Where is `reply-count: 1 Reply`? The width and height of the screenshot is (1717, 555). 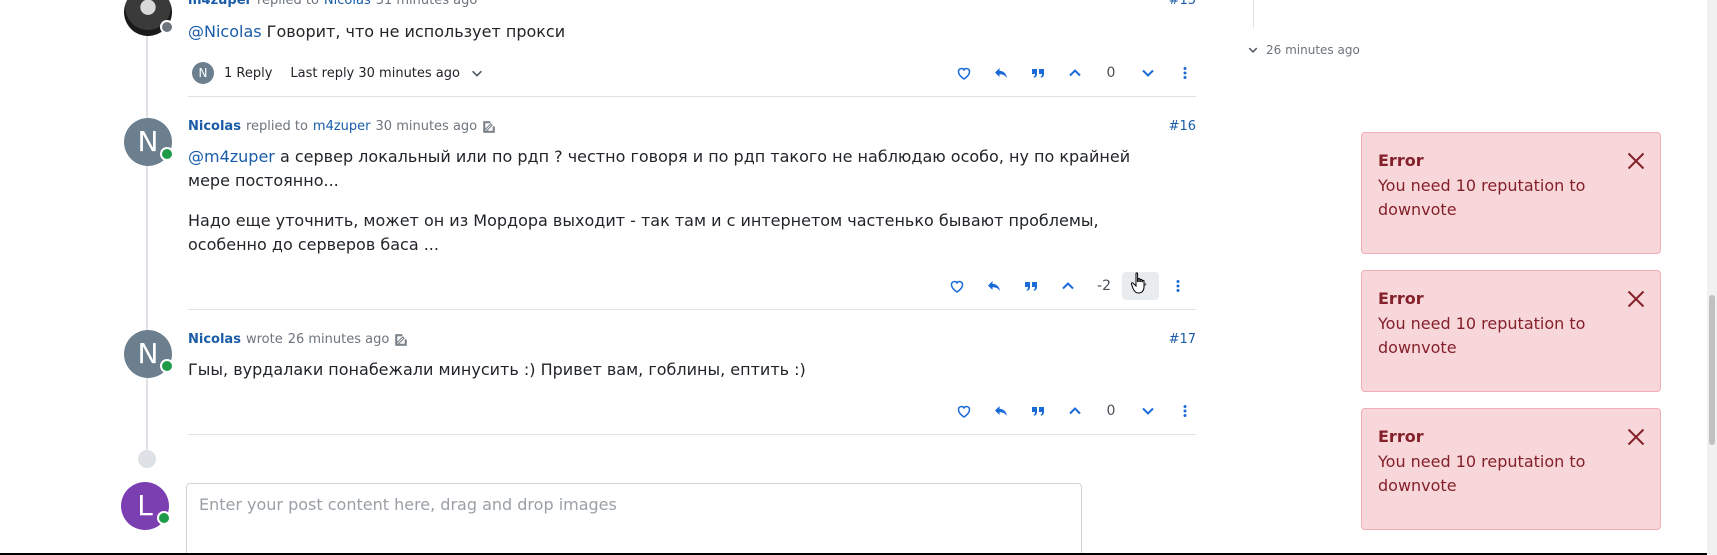
reply-count: 1 Reply is located at coordinates (248, 73).